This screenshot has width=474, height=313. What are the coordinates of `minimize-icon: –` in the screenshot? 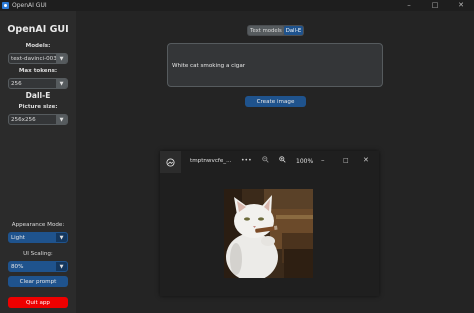 It's located at (409, 5).